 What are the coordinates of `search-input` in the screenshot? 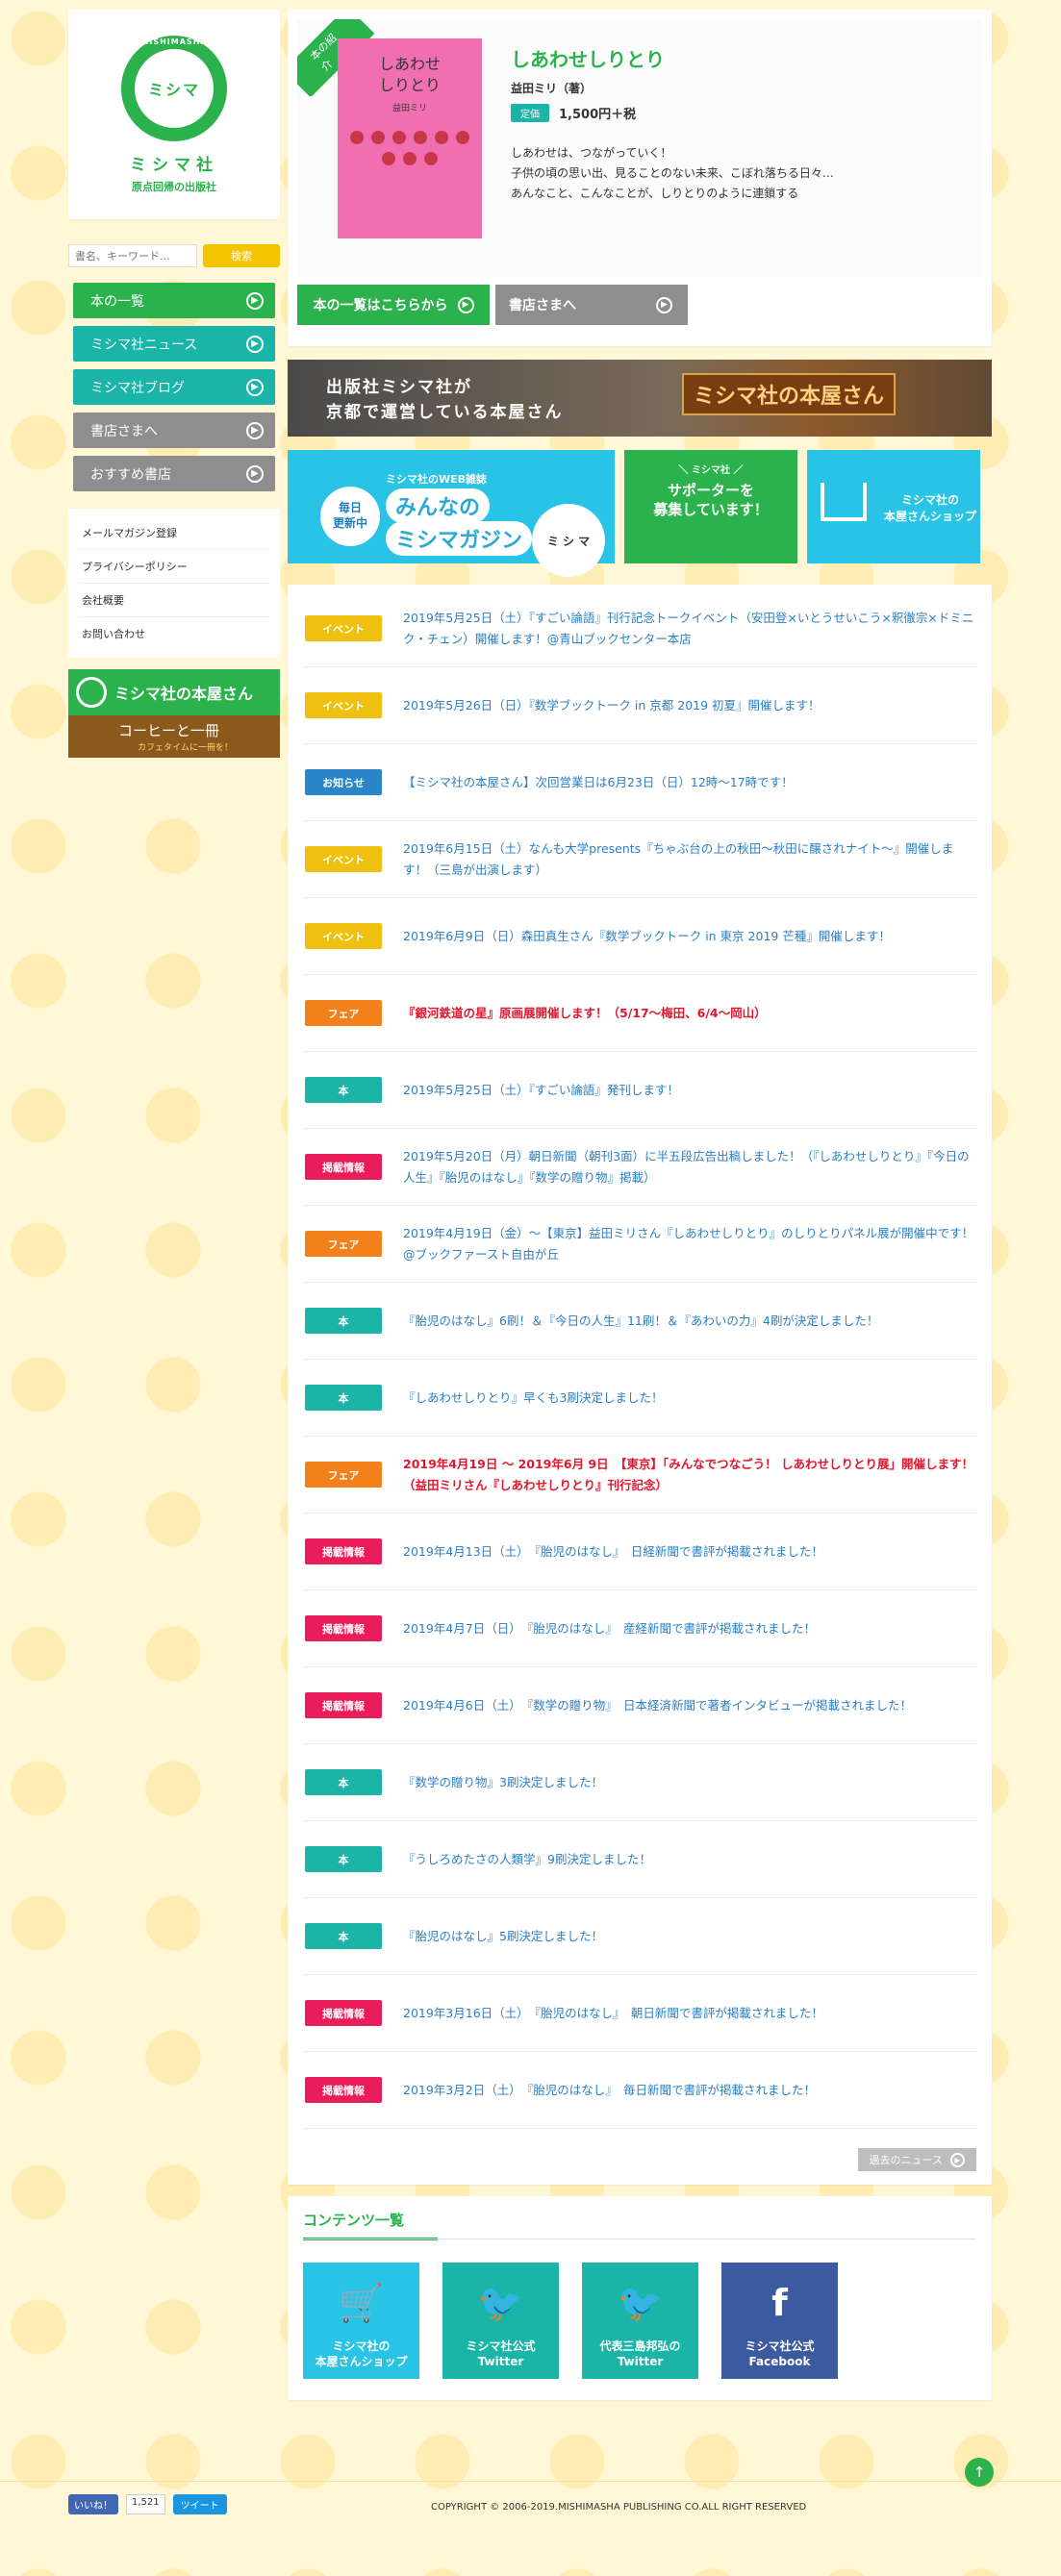 It's located at (132, 255).